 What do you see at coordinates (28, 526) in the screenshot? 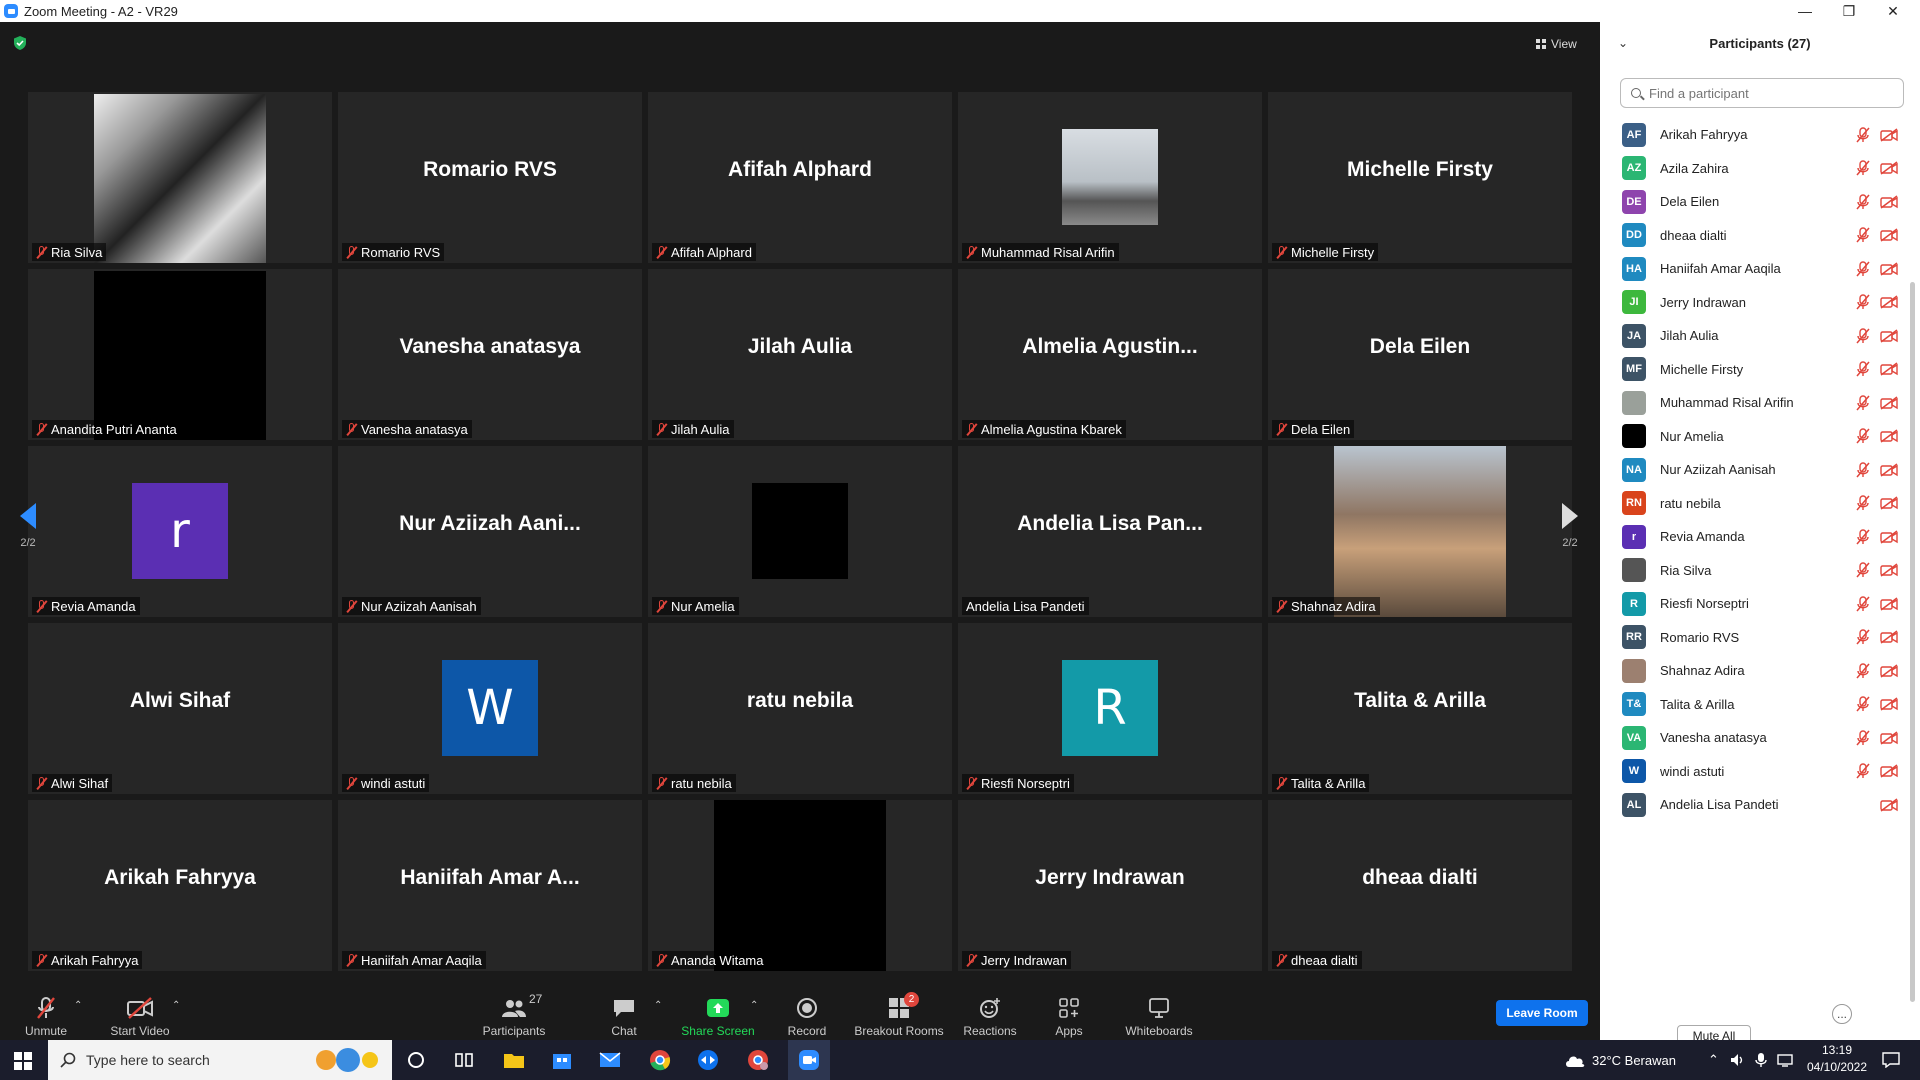
I see `previous-page-button: 2/2` at bounding box center [28, 526].